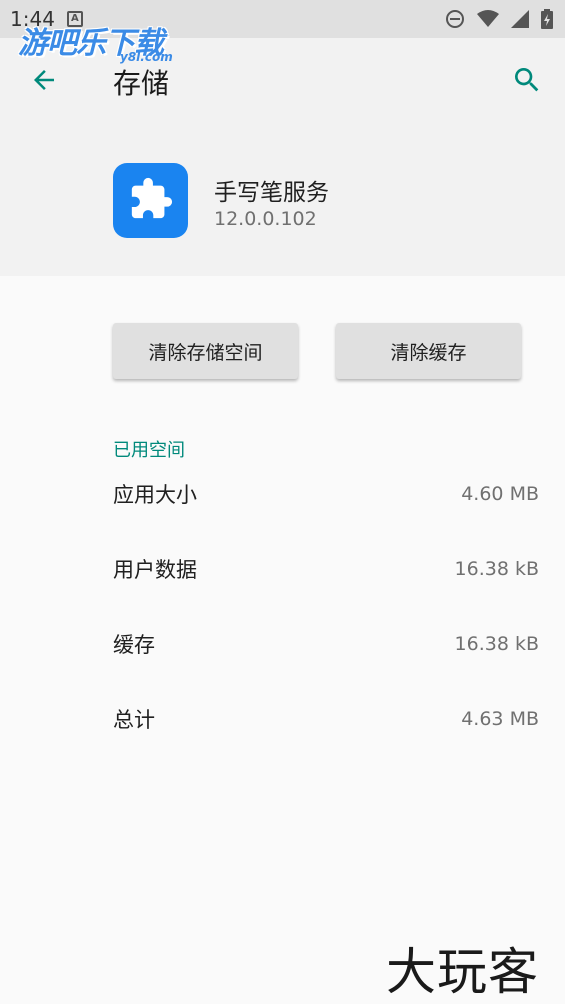 The width and height of the screenshot is (565, 1004). I want to click on row-label: 用户数据, so click(155, 570).